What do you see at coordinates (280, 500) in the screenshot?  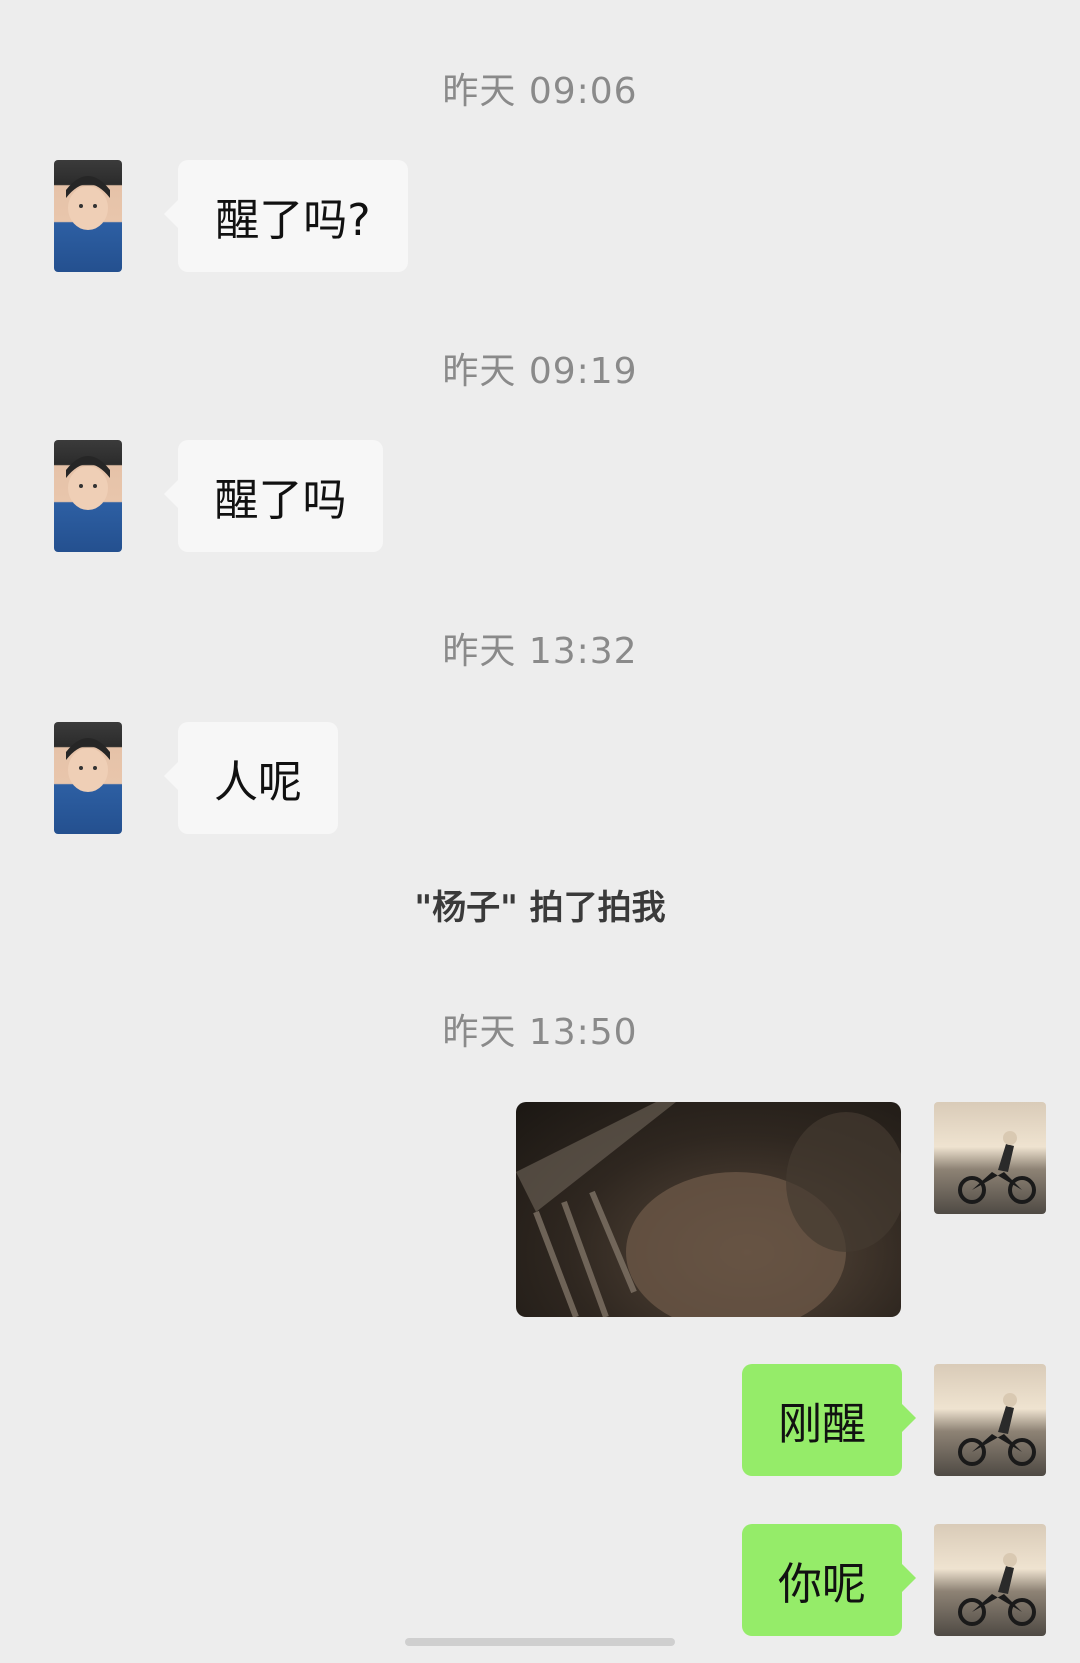 I see `message-text: 醒了吗` at bounding box center [280, 500].